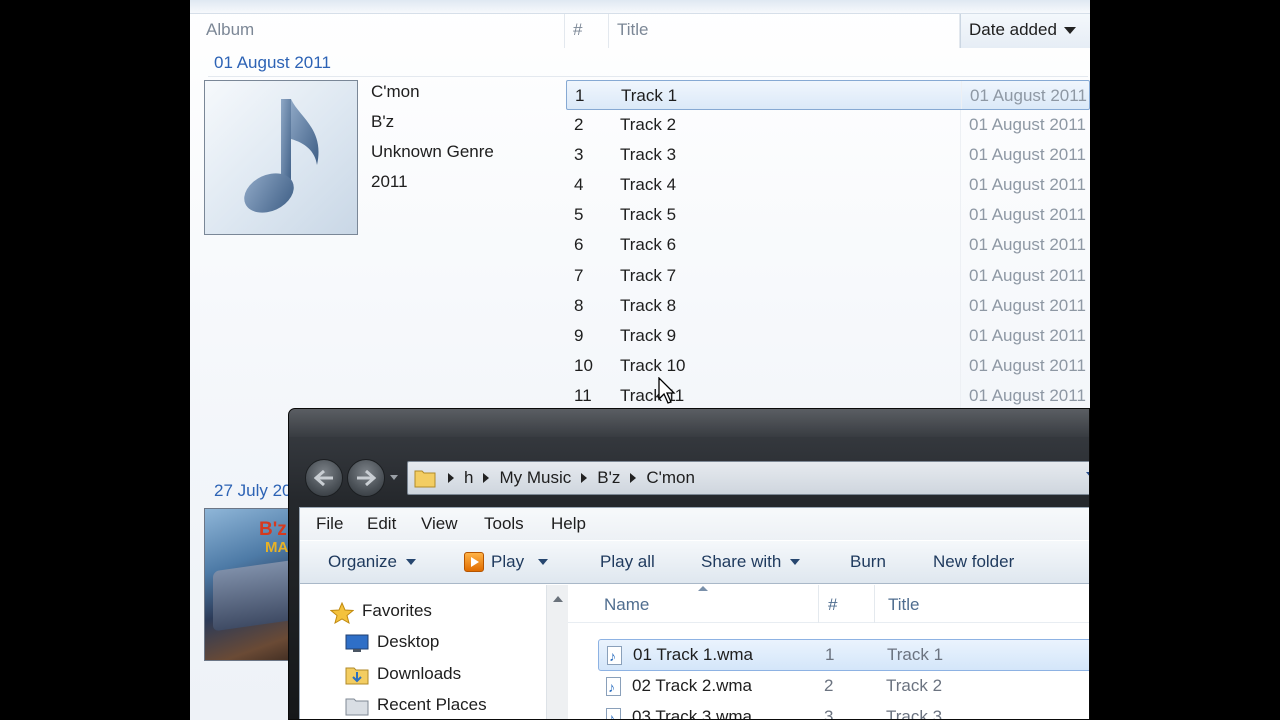  I want to click on track-title: Track 6, so click(648, 245).